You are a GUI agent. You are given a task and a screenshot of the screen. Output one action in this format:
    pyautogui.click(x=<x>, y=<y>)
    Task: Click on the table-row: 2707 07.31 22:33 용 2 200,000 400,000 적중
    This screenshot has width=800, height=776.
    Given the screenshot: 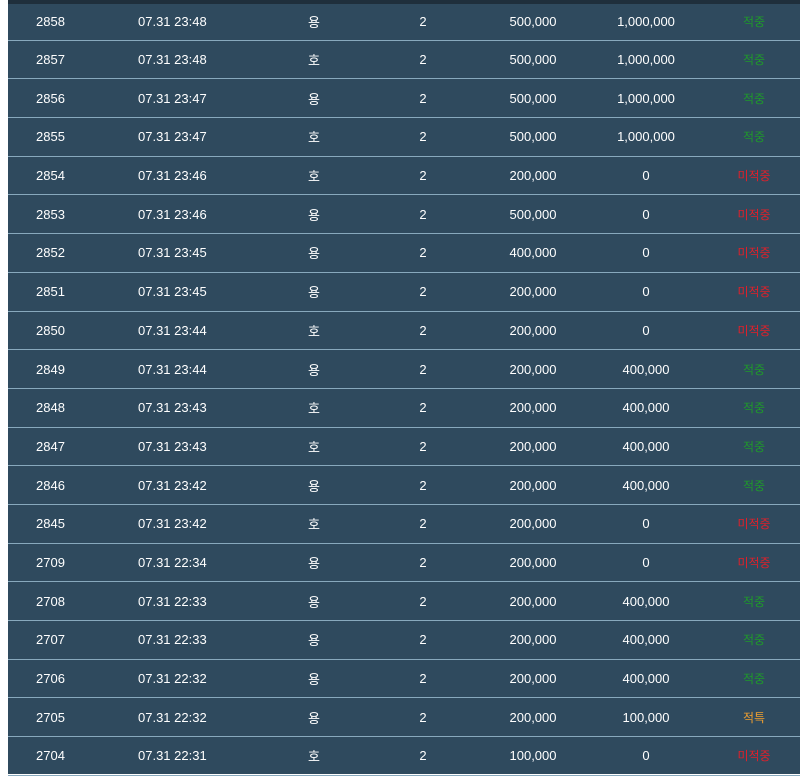 What is the action you would take?
    pyautogui.click(x=404, y=640)
    